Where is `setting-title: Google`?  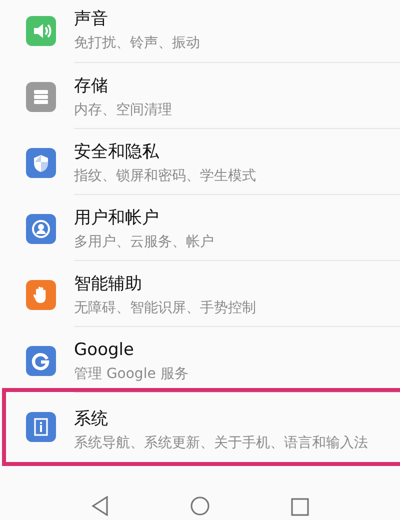 setting-title: Google is located at coordinates (104, 349).